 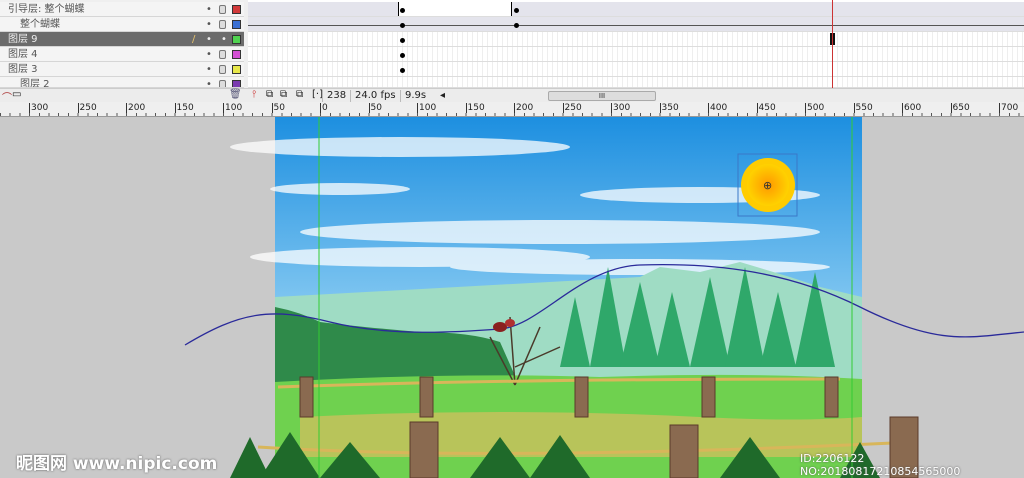 I want to click on scroll-left-arrow: ◂, so click(x=442, y=95).